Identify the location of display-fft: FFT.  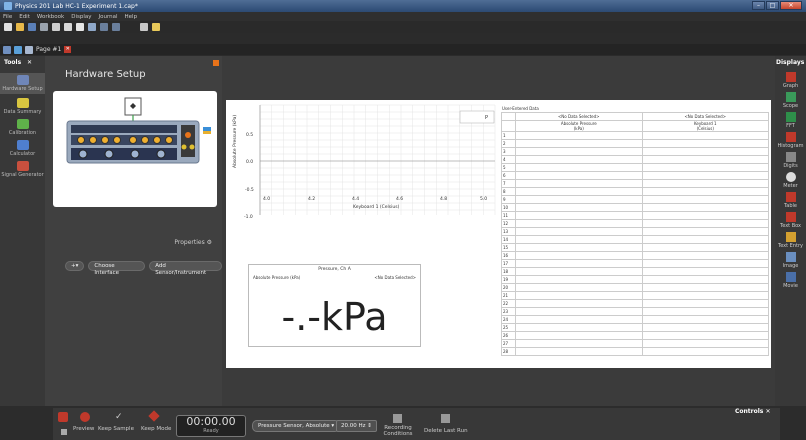
(790, 120).